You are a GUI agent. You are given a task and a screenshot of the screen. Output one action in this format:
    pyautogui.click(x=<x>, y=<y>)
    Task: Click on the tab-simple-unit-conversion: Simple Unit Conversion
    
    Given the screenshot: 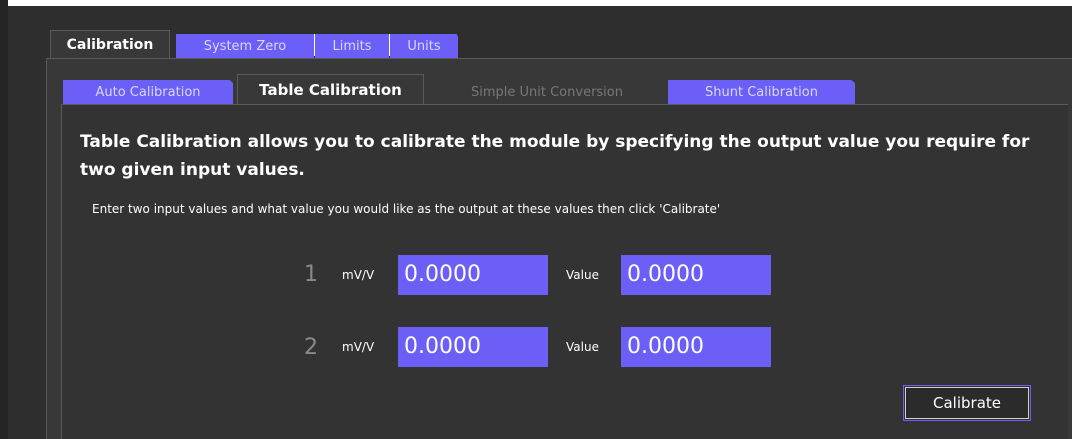 What is the action you would take?
    pyautogui.click(x=546, y=92)
    